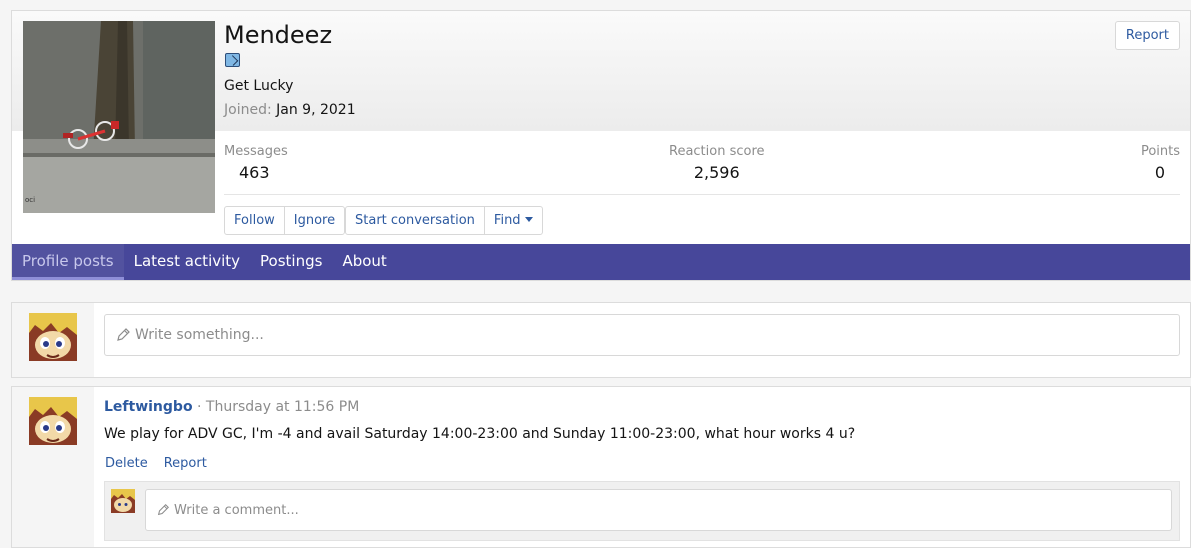 The image size is (1191, 548). What do you see at coordinates (256, 151) in the screenshot?
I see `messages-label: Messages` at bounding box center [256, 151].